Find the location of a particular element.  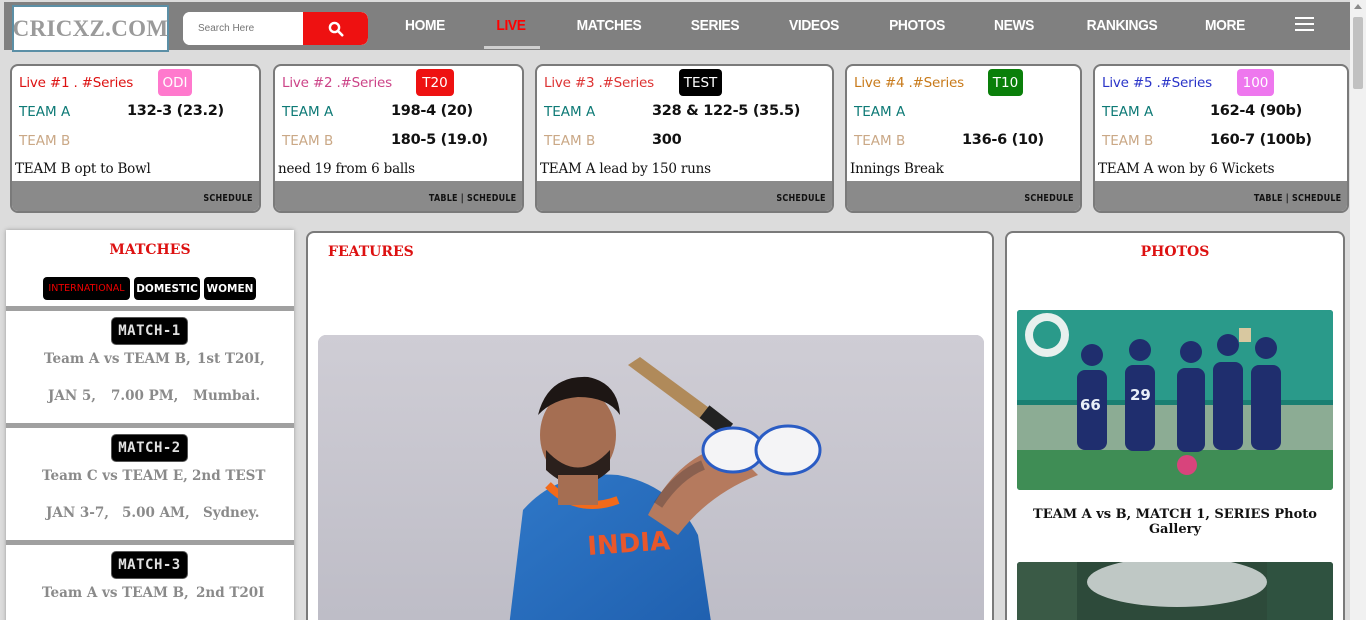

nav-news: NEWS is located at coordinates (1013, 25).